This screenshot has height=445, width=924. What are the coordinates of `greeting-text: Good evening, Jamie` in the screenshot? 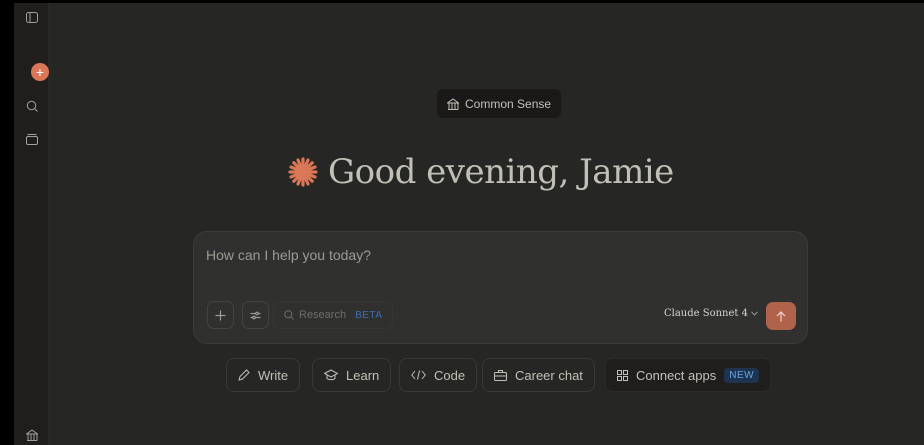 It's located at (501, 172).